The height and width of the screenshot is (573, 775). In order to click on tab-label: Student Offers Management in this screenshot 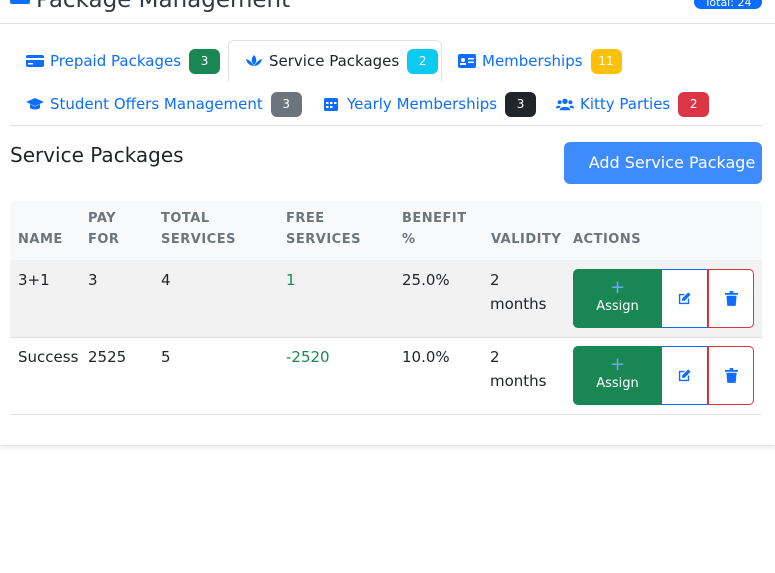, I will do `click(156, 104)`.